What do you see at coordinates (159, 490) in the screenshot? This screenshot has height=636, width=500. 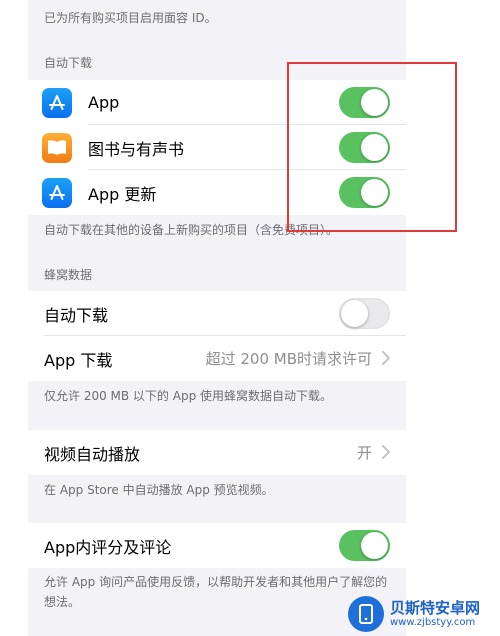 I see `video-footer: 在 App Store 中自动播放 App 预览视频。` at bounding box center [159, 490].